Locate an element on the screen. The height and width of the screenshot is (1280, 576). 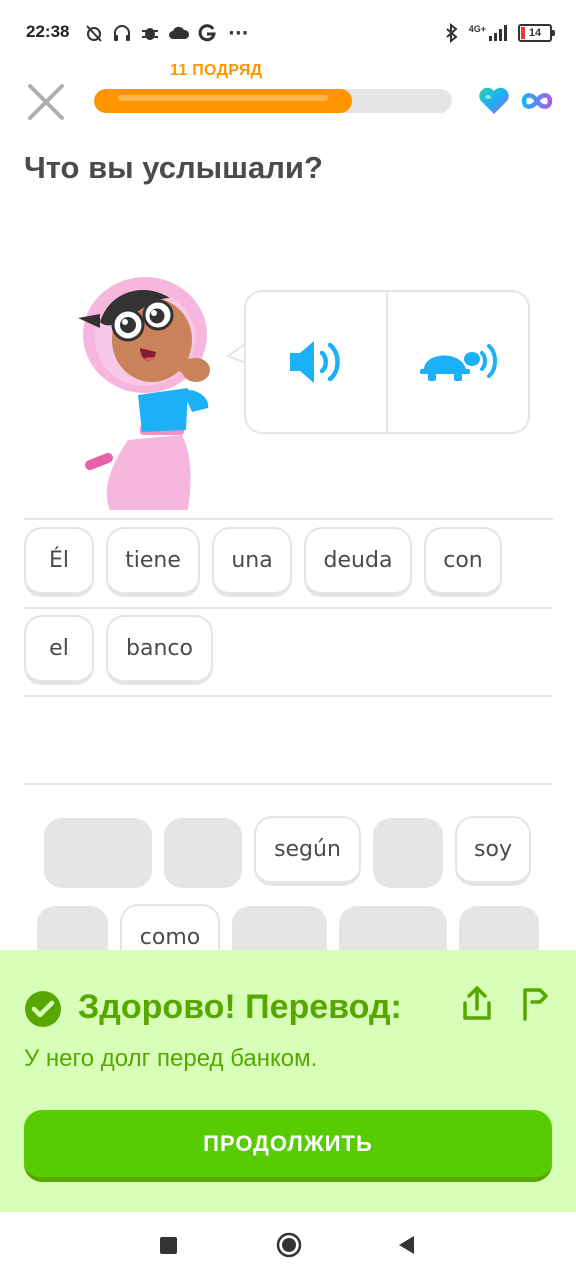
answer-tile: con is located at coordinates (463, 562).